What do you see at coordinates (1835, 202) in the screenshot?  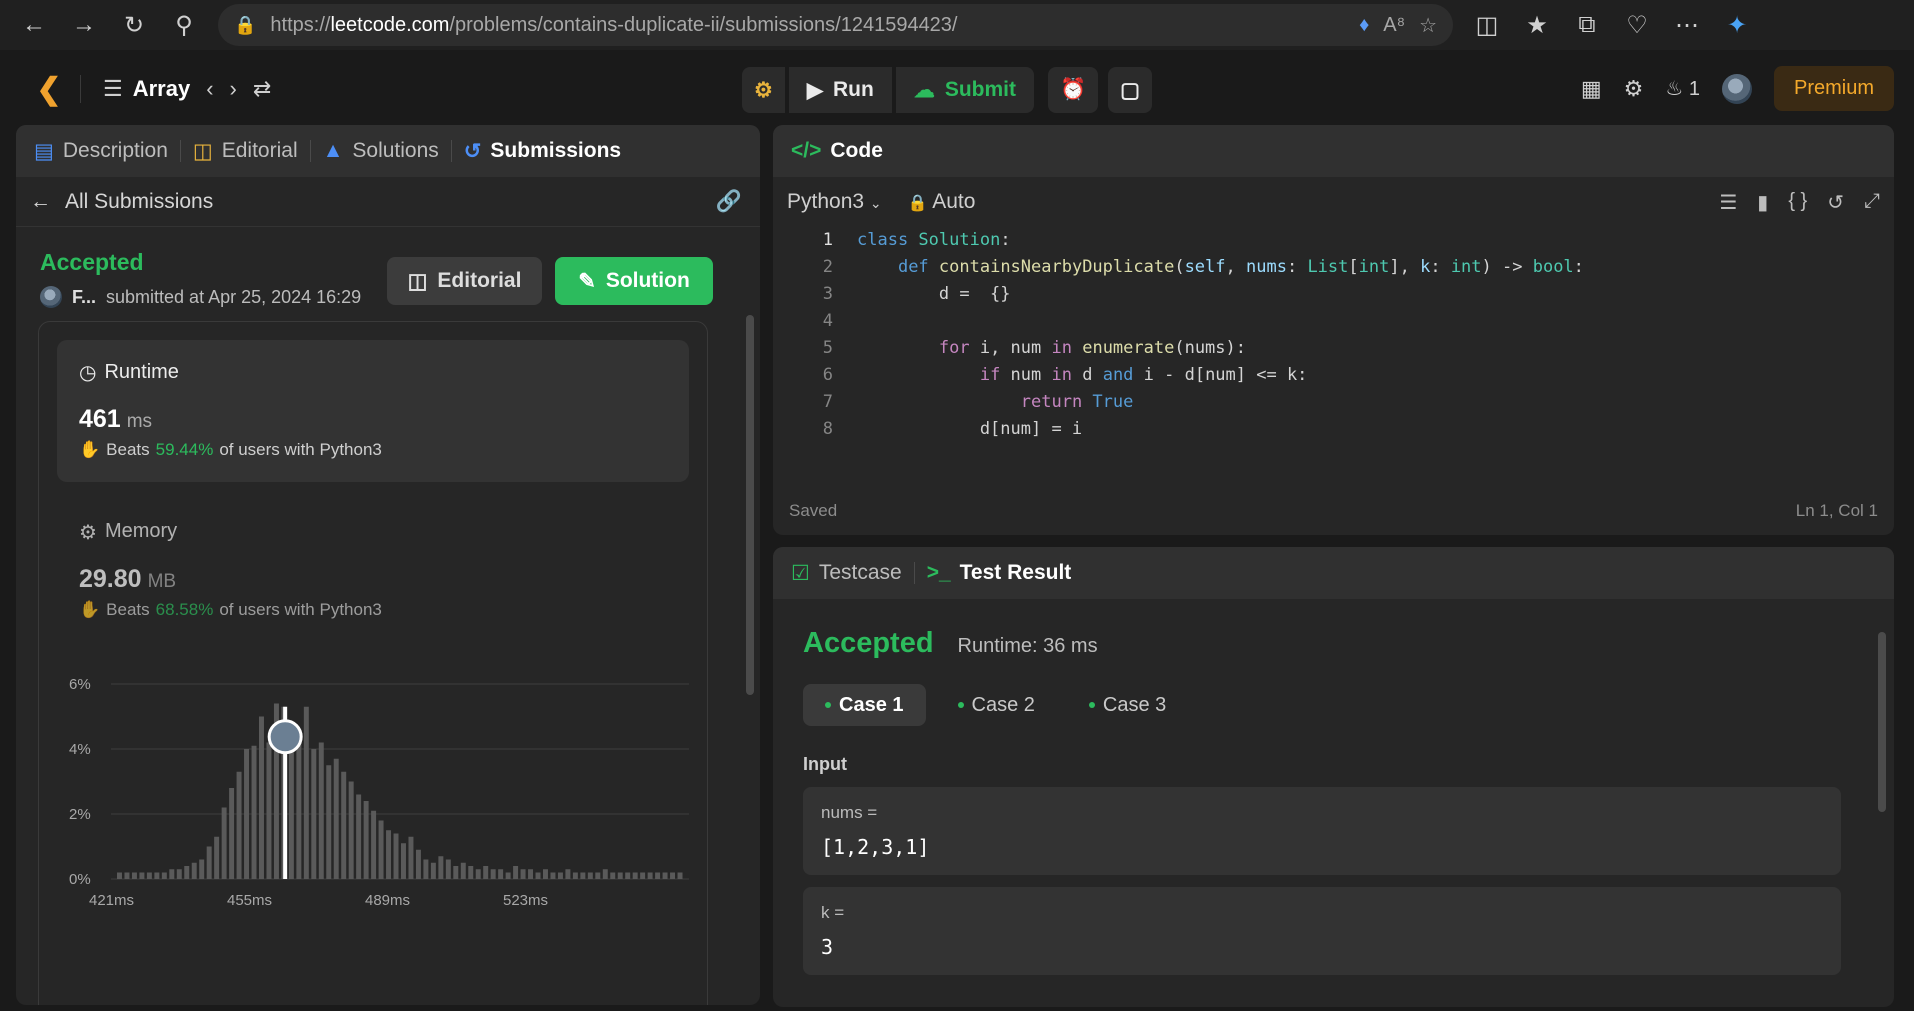 I see `reset-icon: ↺` at bounding box center [1835, 202].